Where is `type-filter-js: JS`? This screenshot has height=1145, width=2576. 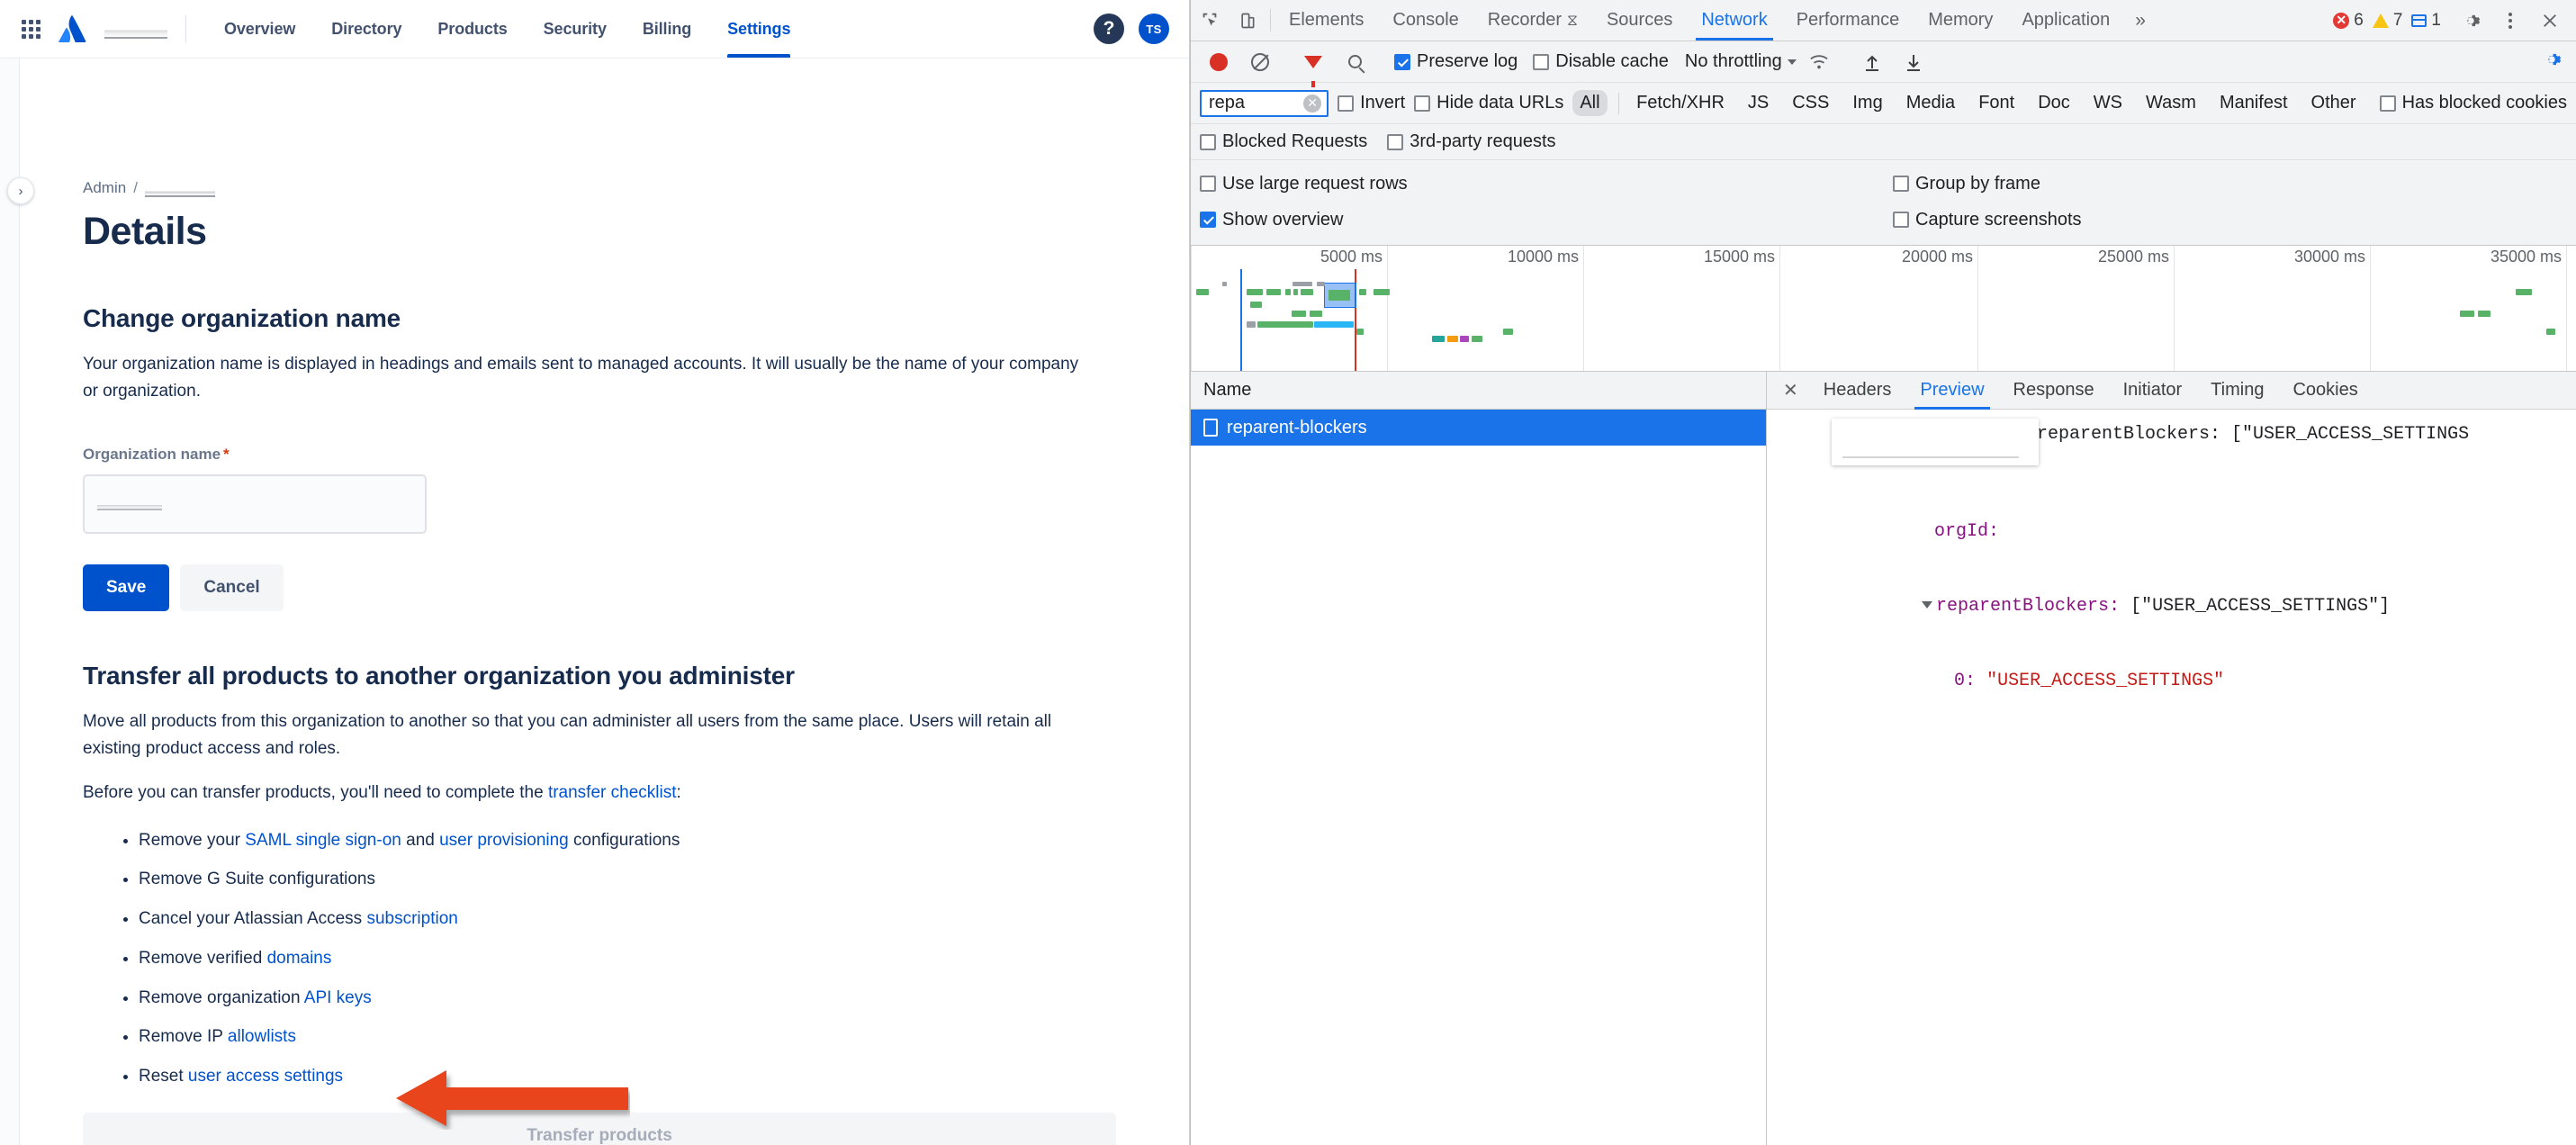 type-filter-js: JS is located at coordinates (1758, 103).